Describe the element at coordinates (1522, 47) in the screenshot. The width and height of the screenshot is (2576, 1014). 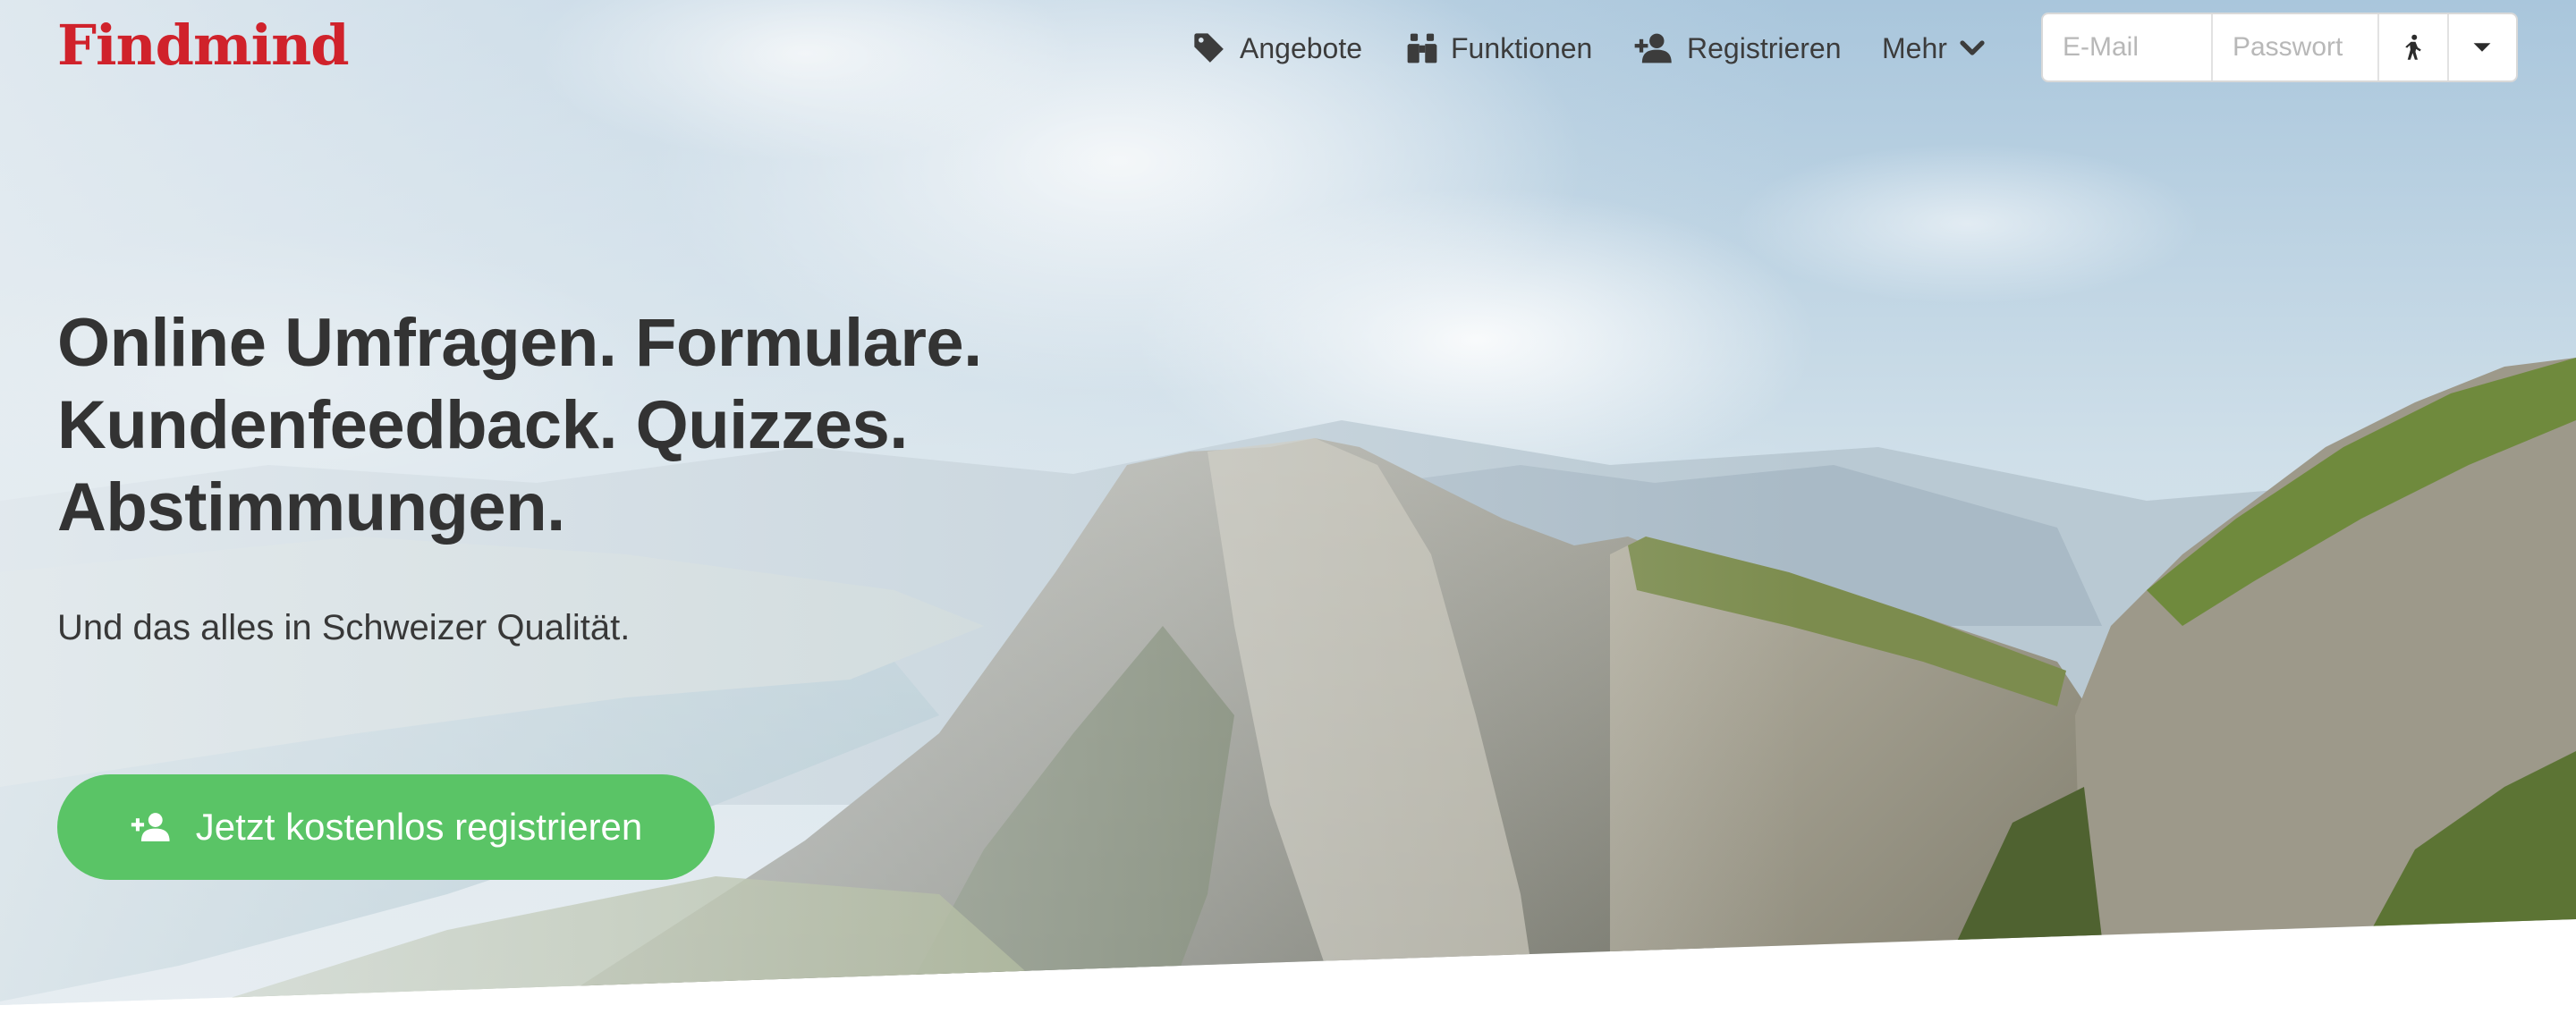
I see `nav-item-label: Funktionen` at that location.